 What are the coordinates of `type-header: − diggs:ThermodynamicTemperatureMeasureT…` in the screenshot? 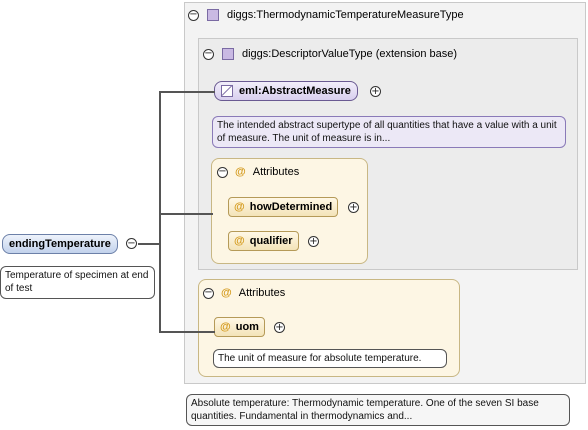 It's located at (326, 15).